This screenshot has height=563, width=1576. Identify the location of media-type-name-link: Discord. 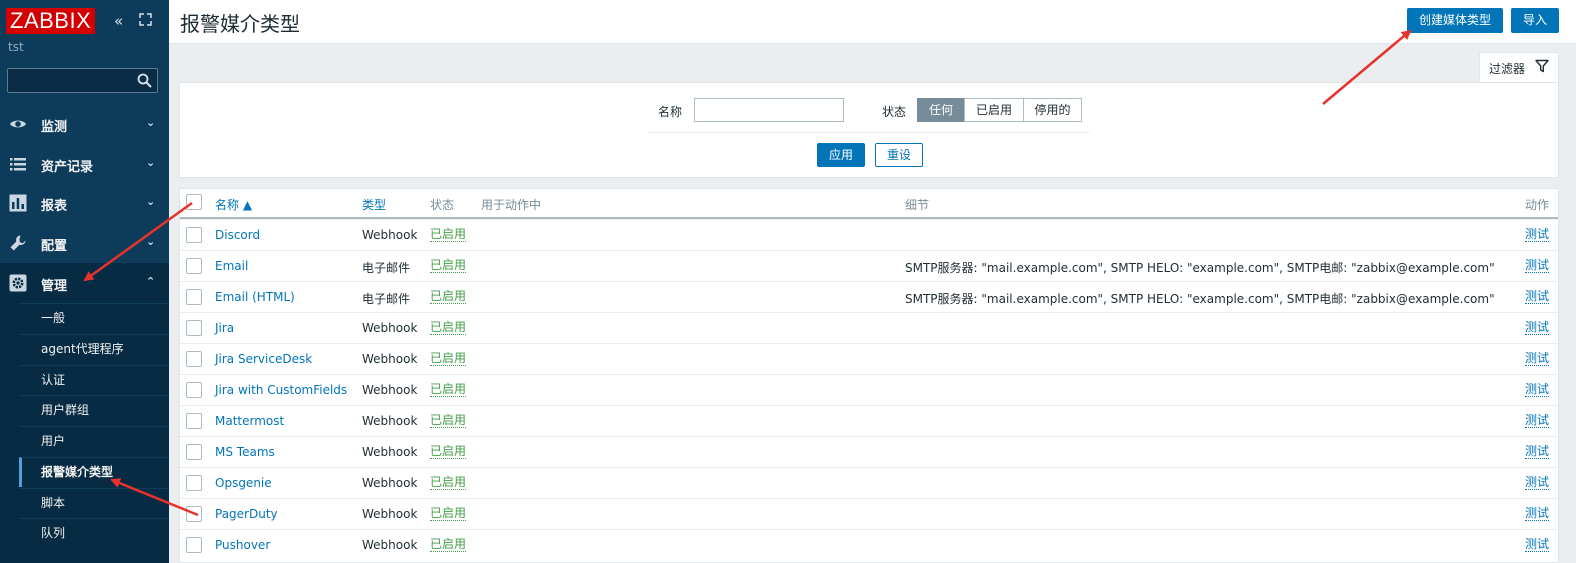
(237, 235).